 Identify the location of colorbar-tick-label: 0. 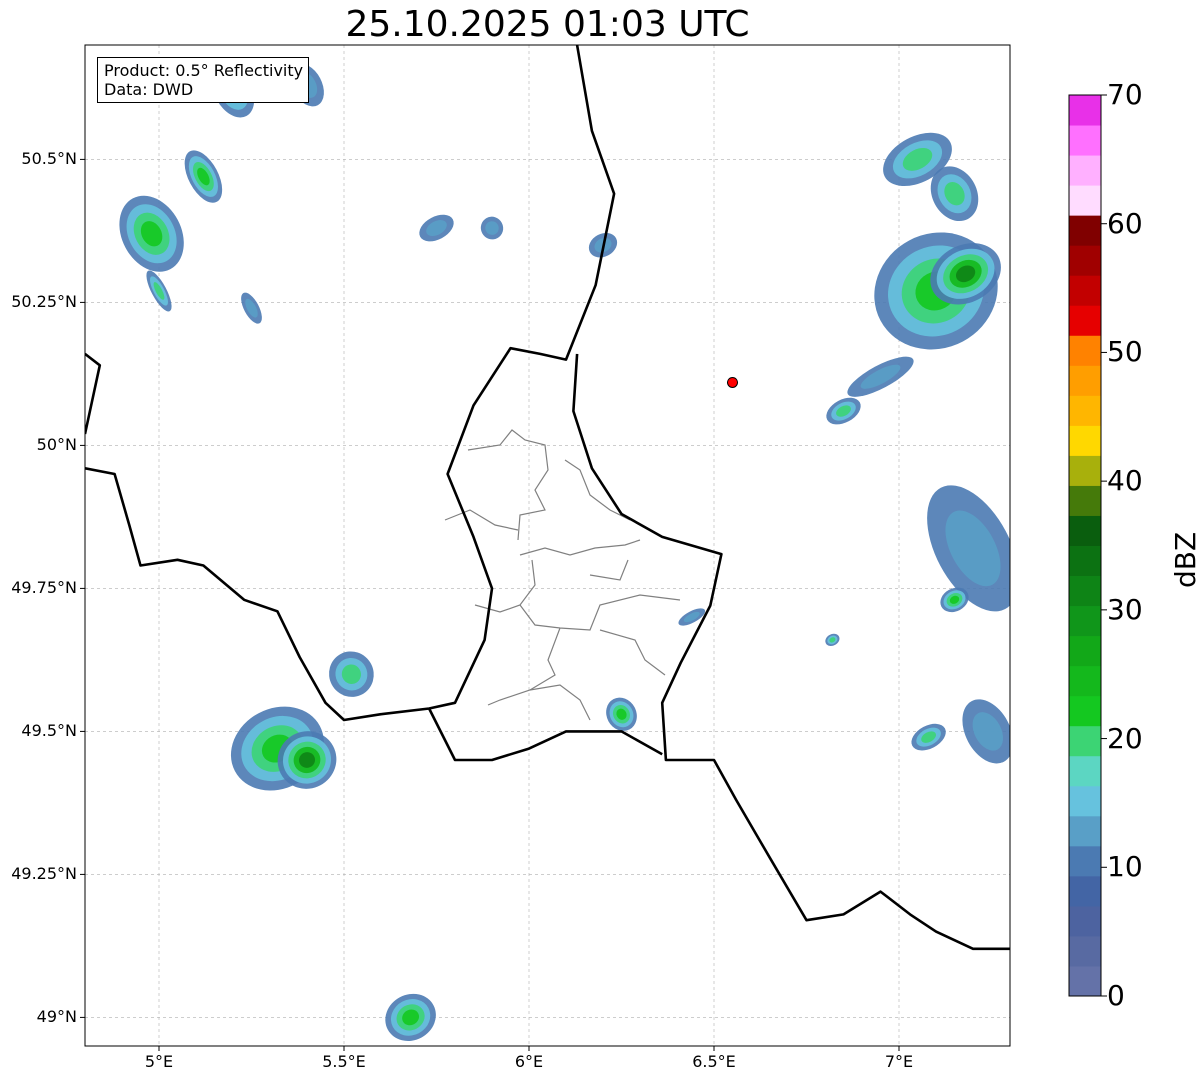
(1116, 995).